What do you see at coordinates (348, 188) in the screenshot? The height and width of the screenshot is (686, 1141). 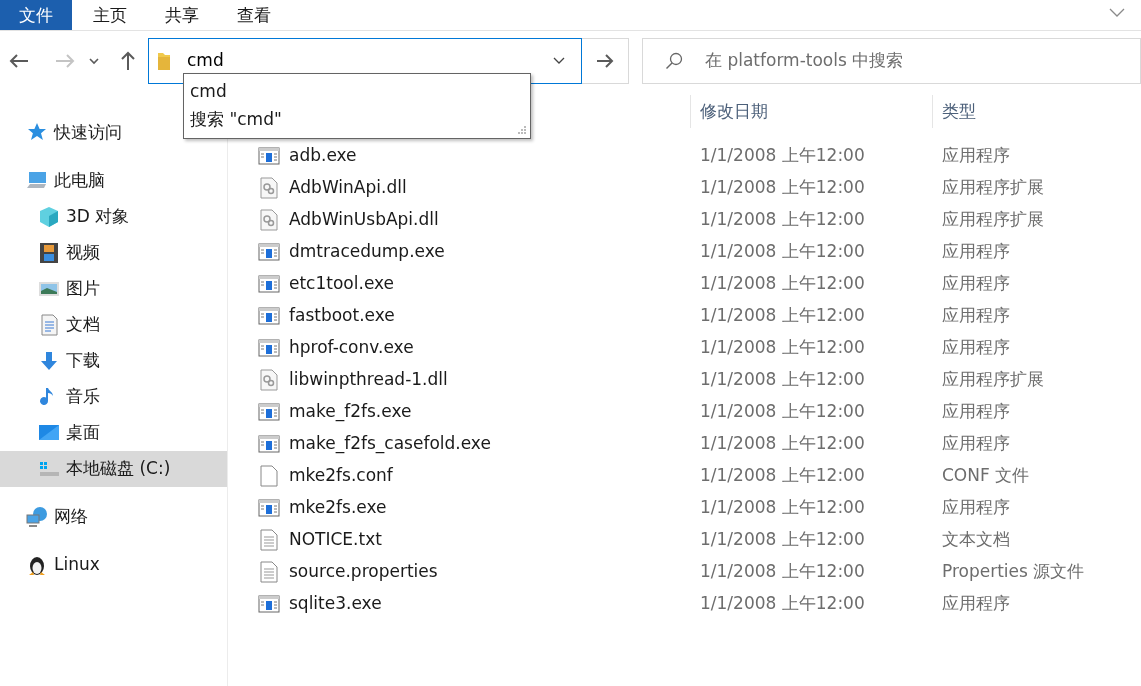 I see `file-name: AdbWinApi.dll` at bounding box center [348, 188].